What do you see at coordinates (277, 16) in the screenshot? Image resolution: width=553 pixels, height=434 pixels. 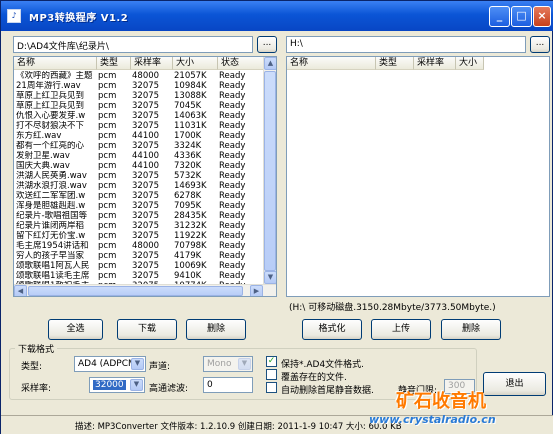 I see `title-bar: ♪ MP3转换程序 V1.2 _ □ ×` at bounding box center [277, 16].